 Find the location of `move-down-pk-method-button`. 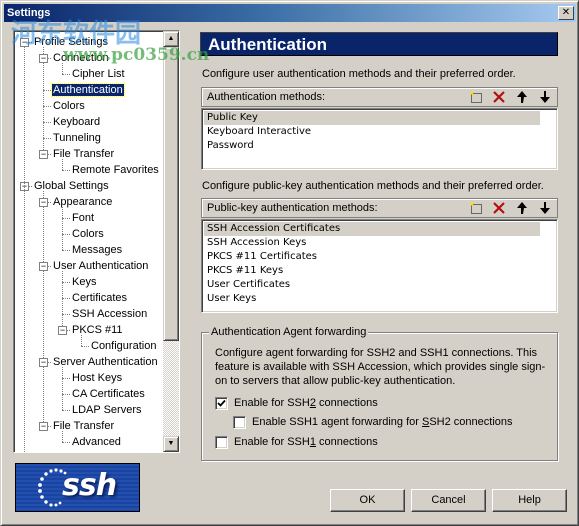

move-down-pk-method-button is located at coordinates (545, 208).